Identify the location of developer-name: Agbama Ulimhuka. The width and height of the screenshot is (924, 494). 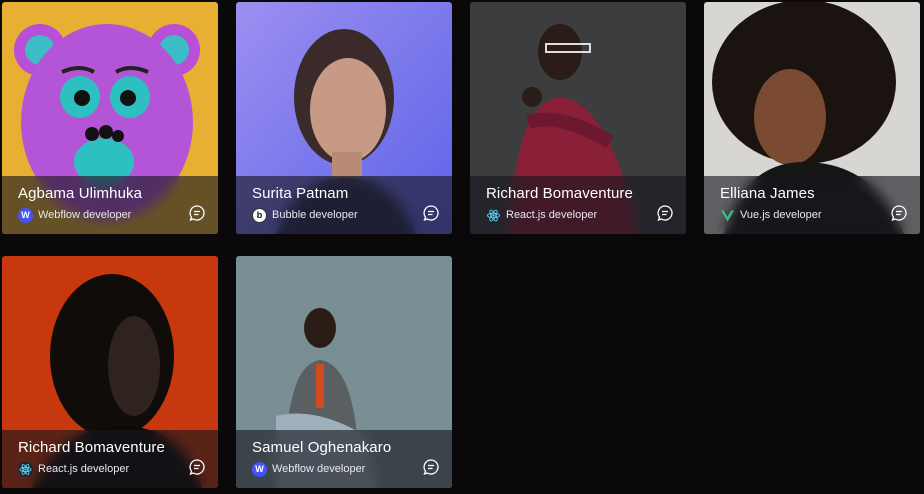
(80, 193).